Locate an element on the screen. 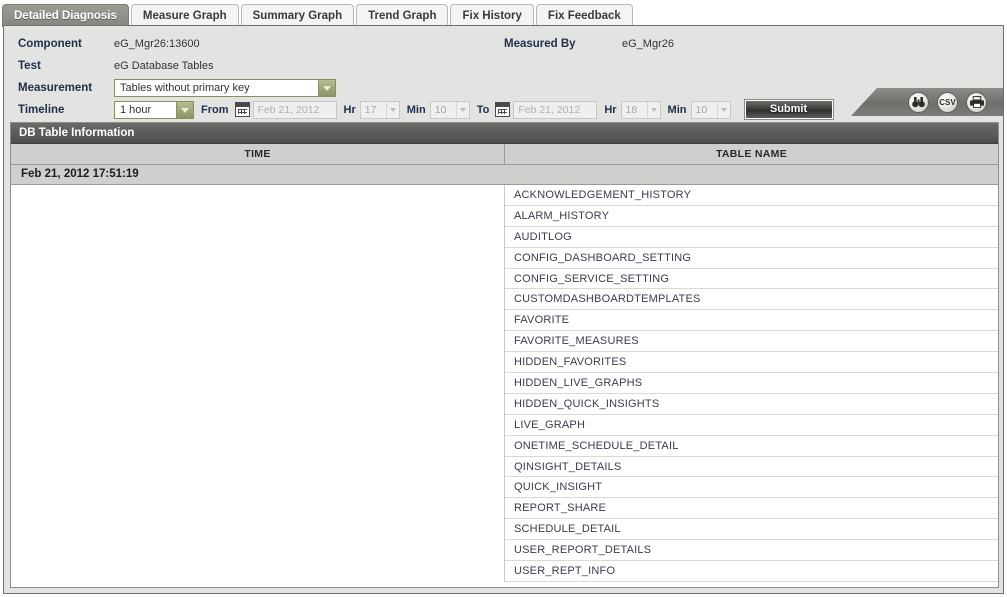 Image resolution: width=1007 pixels, height=597 pixels. tab-detailed-diagnosis: Detailed Diagnosis is located at coordinates (65, 15).